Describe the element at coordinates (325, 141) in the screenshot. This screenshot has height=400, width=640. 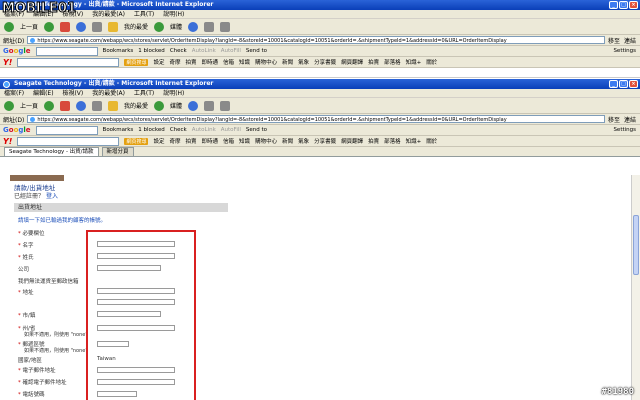
I see `yahoo-item: 分享書籤` at that location.